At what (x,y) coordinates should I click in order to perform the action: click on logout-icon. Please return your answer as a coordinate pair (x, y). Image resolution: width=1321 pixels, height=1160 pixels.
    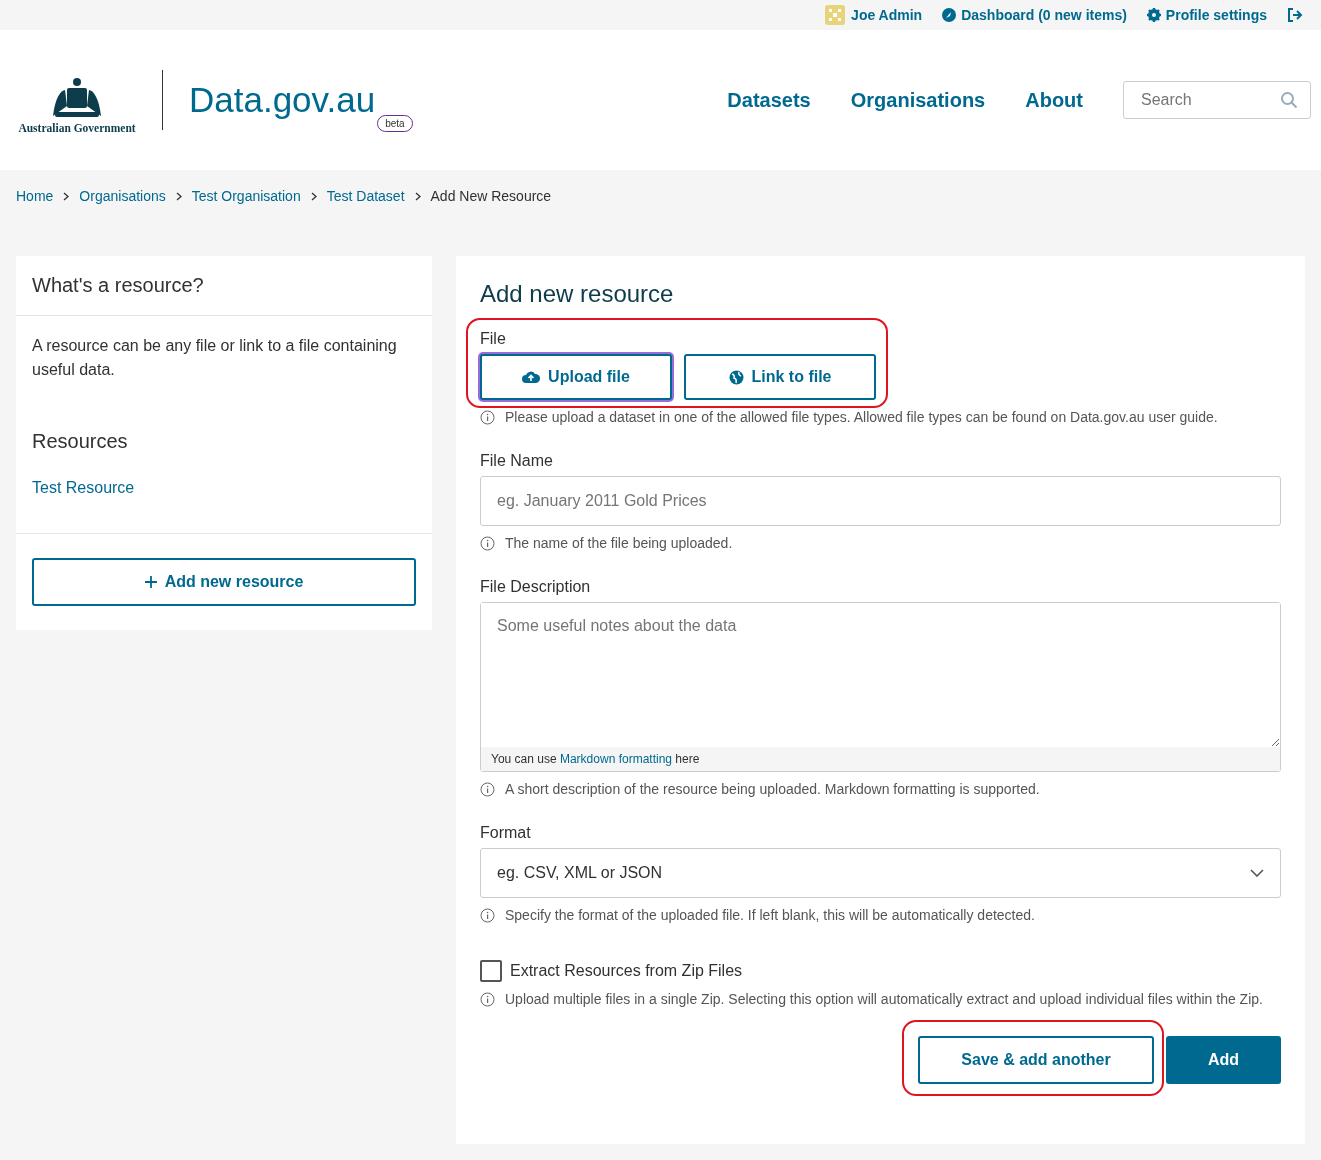
    Looking at the image, I should click on (1295, 15).